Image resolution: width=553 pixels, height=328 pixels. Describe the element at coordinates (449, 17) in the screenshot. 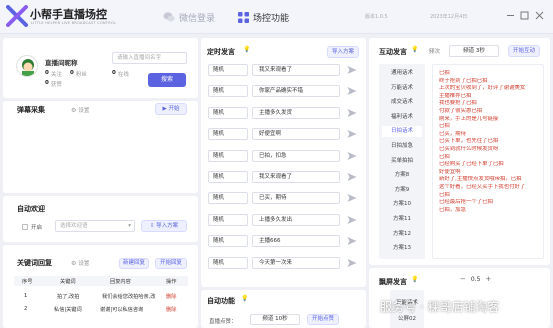

I see `date-label: 2023年12月4日` at that location.